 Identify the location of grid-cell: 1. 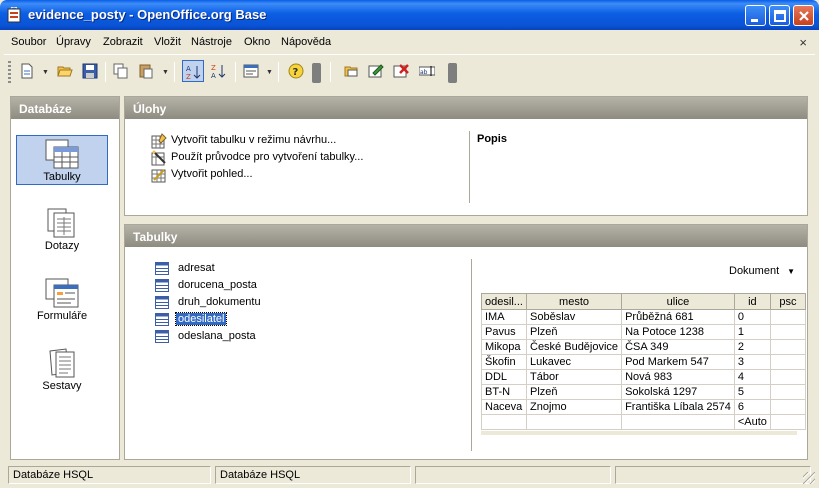
(752, 332).